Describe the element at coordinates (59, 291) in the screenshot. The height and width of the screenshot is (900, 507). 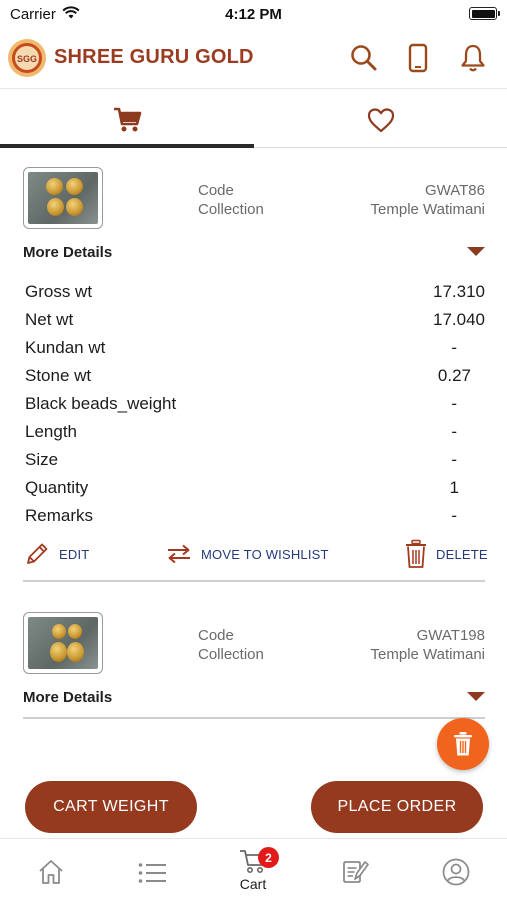
I see `detail-label: Gross wt` at that location.